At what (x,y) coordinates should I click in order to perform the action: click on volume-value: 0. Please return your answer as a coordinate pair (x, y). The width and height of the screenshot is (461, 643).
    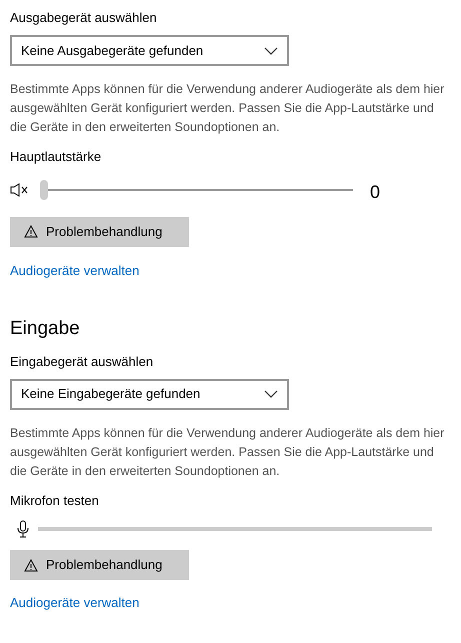
    Looking at the image, I should click on (375, 192).